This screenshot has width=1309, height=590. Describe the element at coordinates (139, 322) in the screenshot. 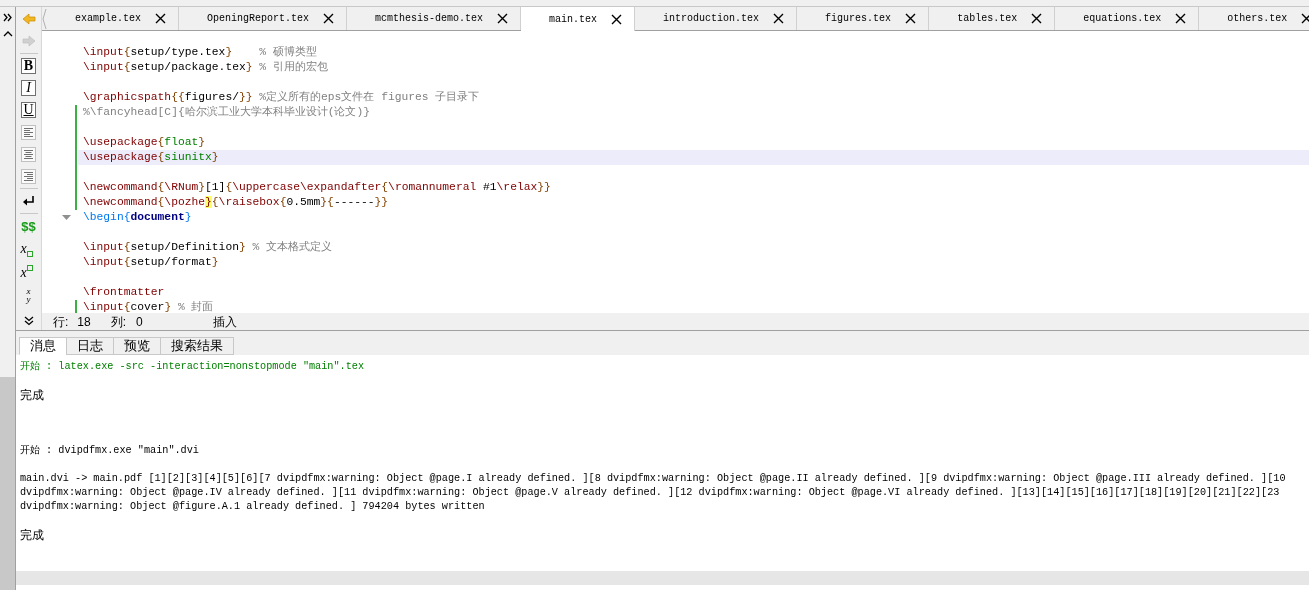

I see `column-number: 0` at that location.